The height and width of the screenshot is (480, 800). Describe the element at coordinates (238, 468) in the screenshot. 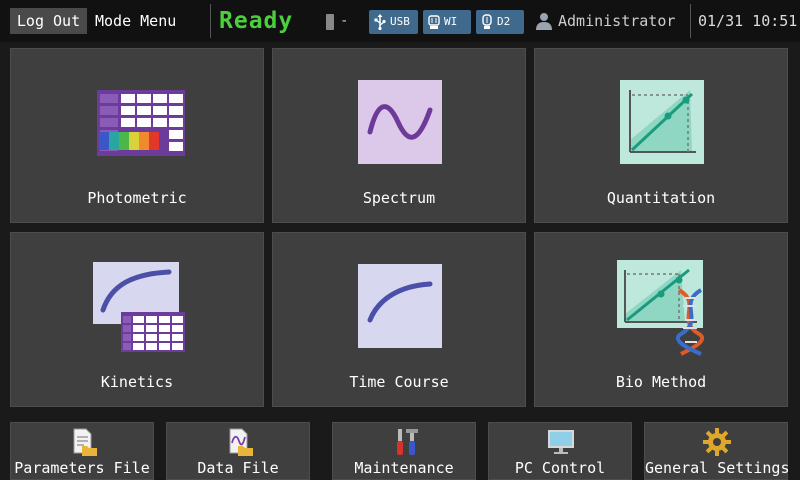

I see `data-file-label: Data File` at that location.